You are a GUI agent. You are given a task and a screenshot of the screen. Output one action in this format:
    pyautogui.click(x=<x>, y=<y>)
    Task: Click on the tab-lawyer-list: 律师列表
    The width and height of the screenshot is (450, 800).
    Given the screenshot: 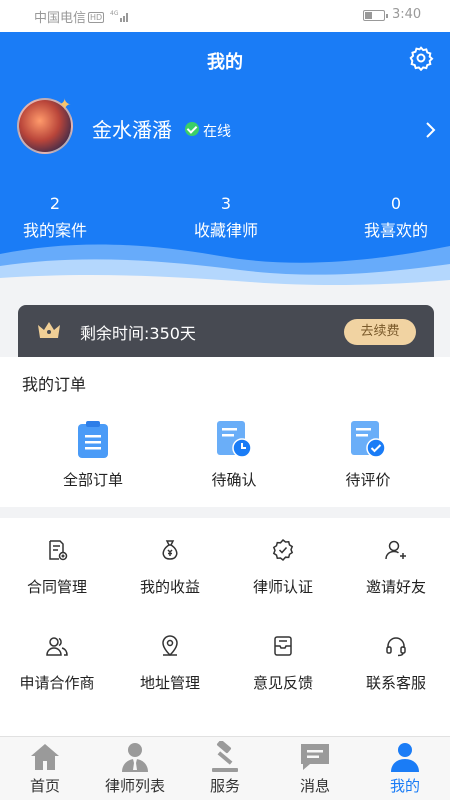 What is the action you would take?
    pyautogui.click(x=135, y=768)
    